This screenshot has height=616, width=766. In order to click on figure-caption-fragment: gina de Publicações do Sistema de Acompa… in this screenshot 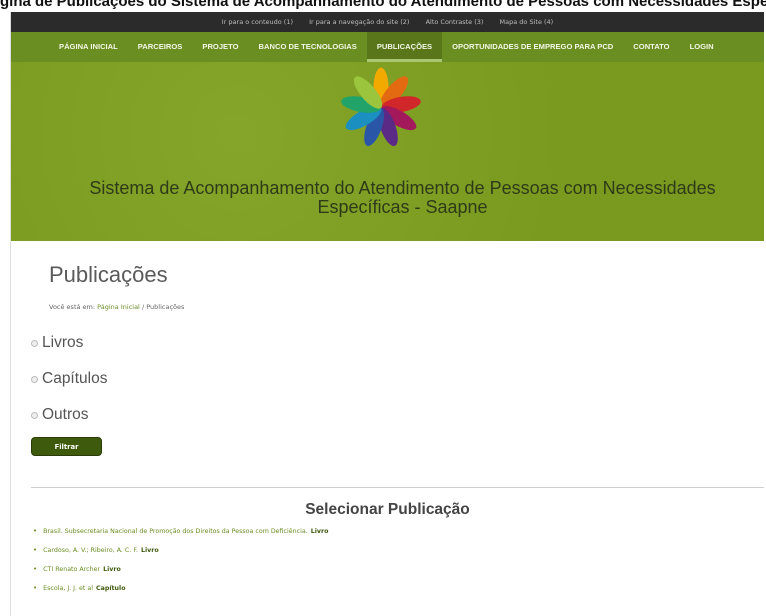, I will do `click(383, 6)`.